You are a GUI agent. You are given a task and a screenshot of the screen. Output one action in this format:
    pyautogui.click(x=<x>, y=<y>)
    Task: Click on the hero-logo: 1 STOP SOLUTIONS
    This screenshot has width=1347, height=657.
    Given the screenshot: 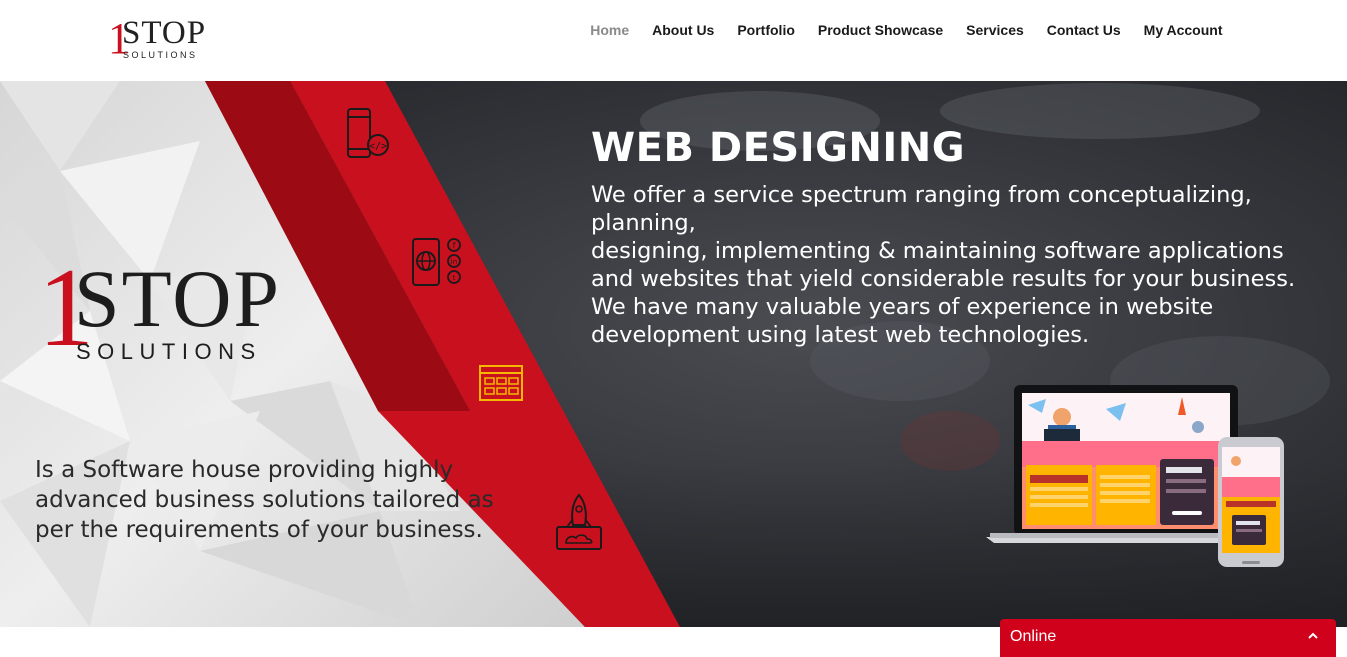 What is the action you would take?
    pyautogui.click(x=163, y=309)
    